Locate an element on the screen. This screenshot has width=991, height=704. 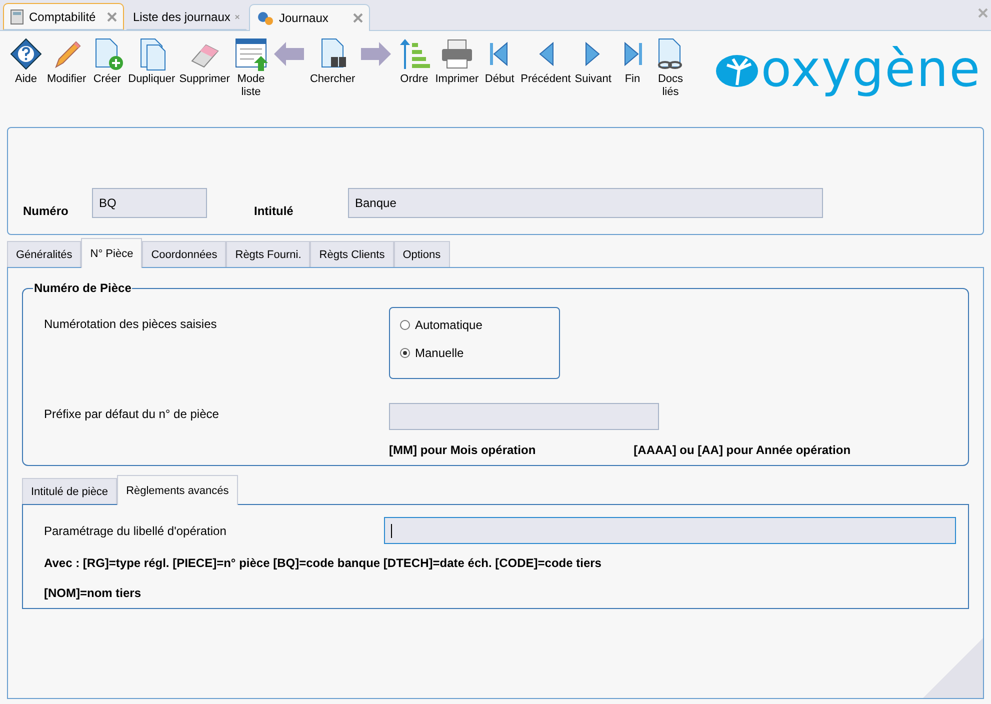
toolbar-button: Chercher is located at coordinates (333, 79).